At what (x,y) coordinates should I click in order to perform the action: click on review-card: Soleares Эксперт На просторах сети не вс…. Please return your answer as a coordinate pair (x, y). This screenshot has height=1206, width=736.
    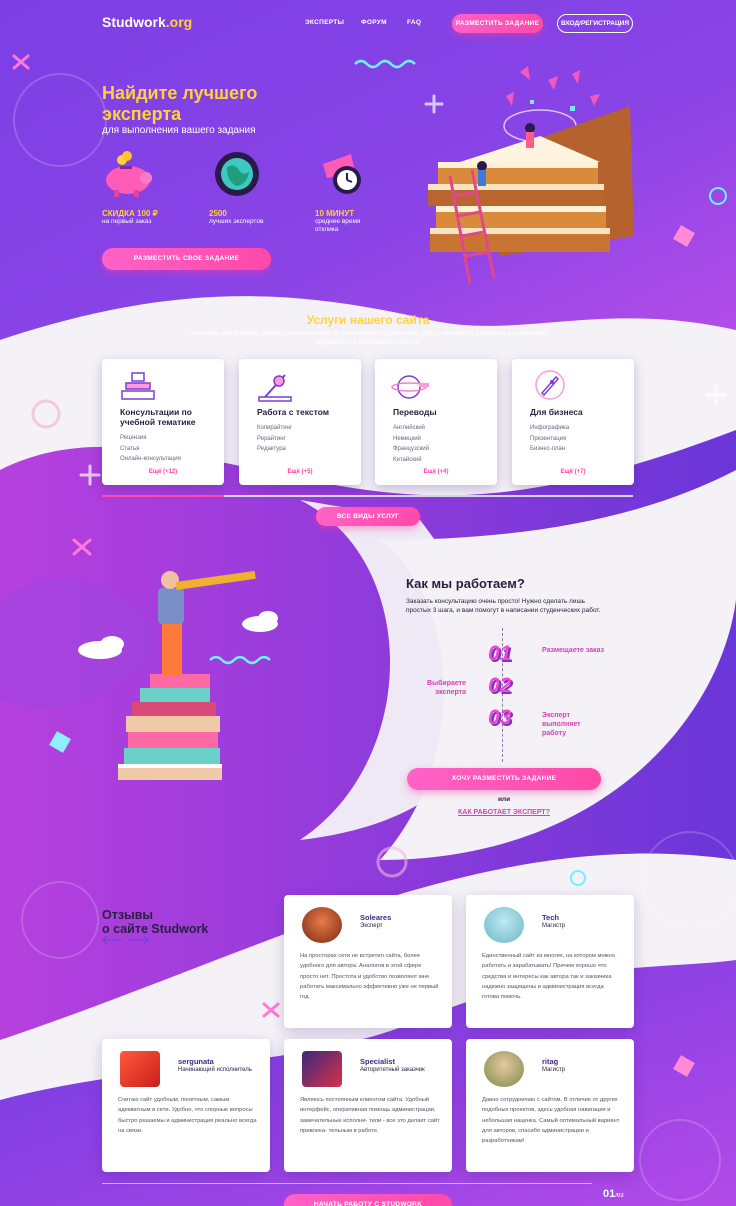
    Looking at the image, I should click on (368, 961).